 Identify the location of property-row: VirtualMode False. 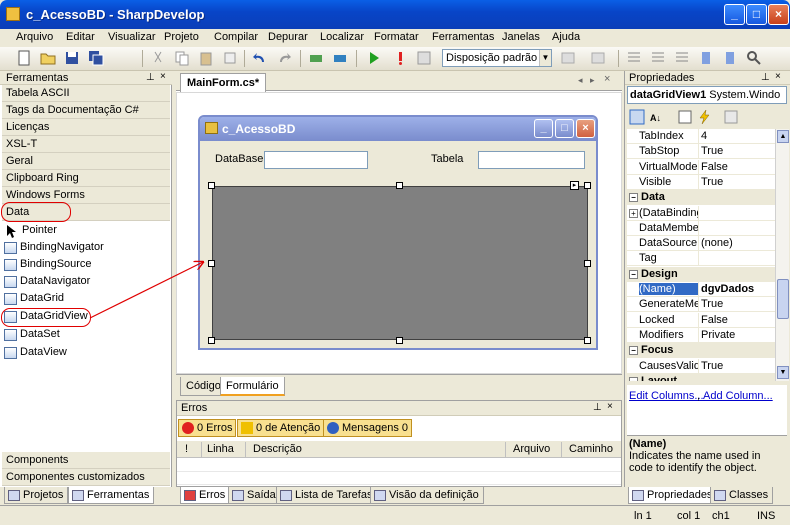
(701, 167).